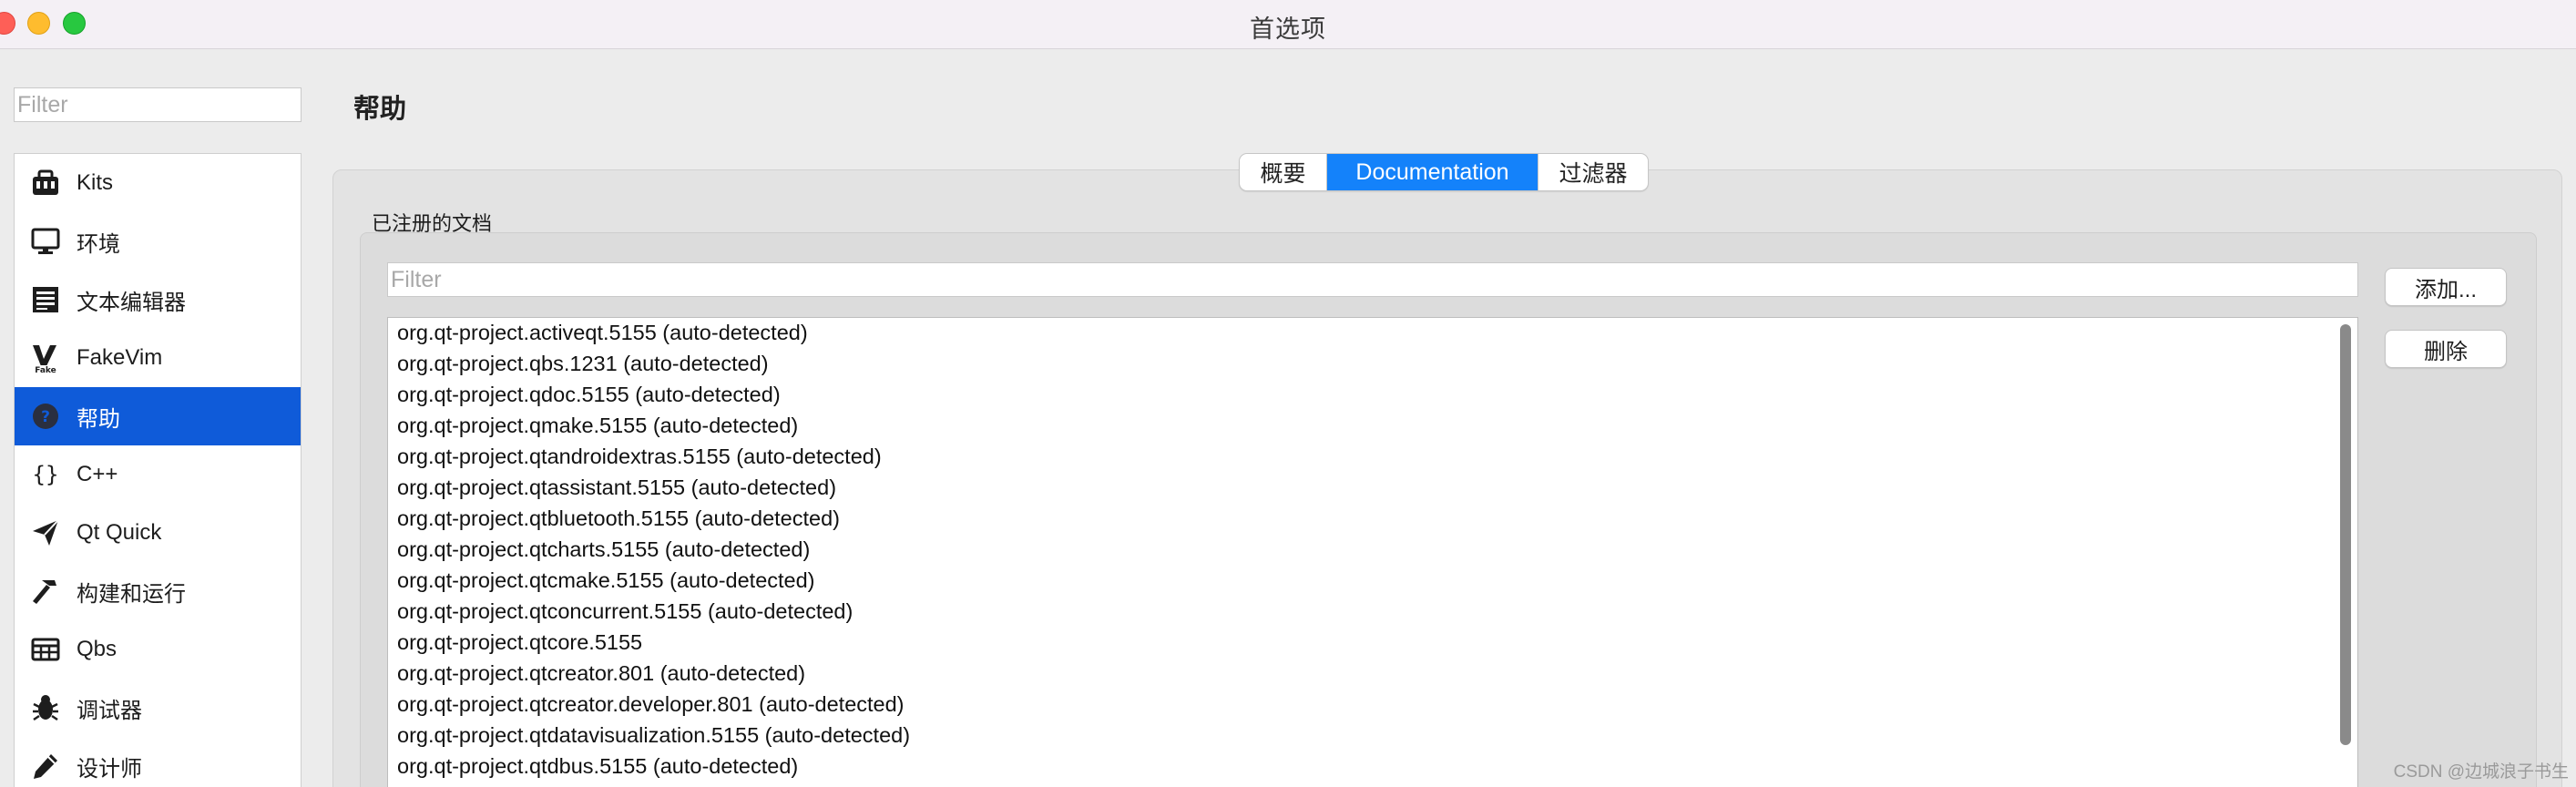 This screenshot has height=787, width=2576. What do you see at coordinates (98, 474) in the screenshot?
I see `sidebar-item-label: C++` at bounding box center [98, 474].